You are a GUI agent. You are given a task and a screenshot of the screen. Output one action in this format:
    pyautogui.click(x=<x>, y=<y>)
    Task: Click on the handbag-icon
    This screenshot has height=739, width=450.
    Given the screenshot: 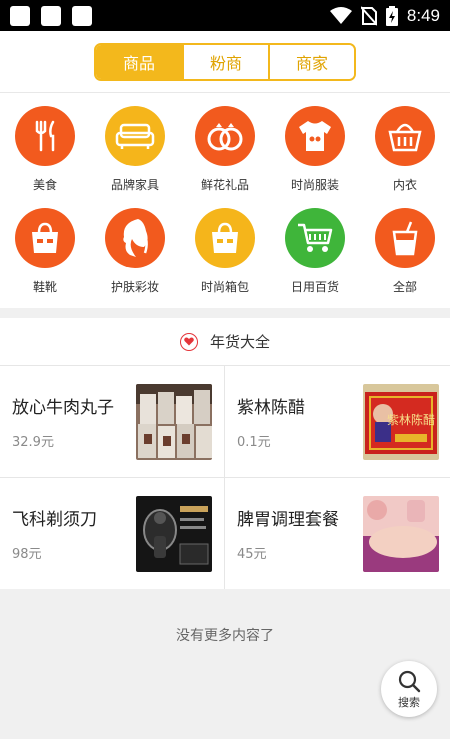 What is the action you would take?
    pyautogui.click(x=225, y=238)
    